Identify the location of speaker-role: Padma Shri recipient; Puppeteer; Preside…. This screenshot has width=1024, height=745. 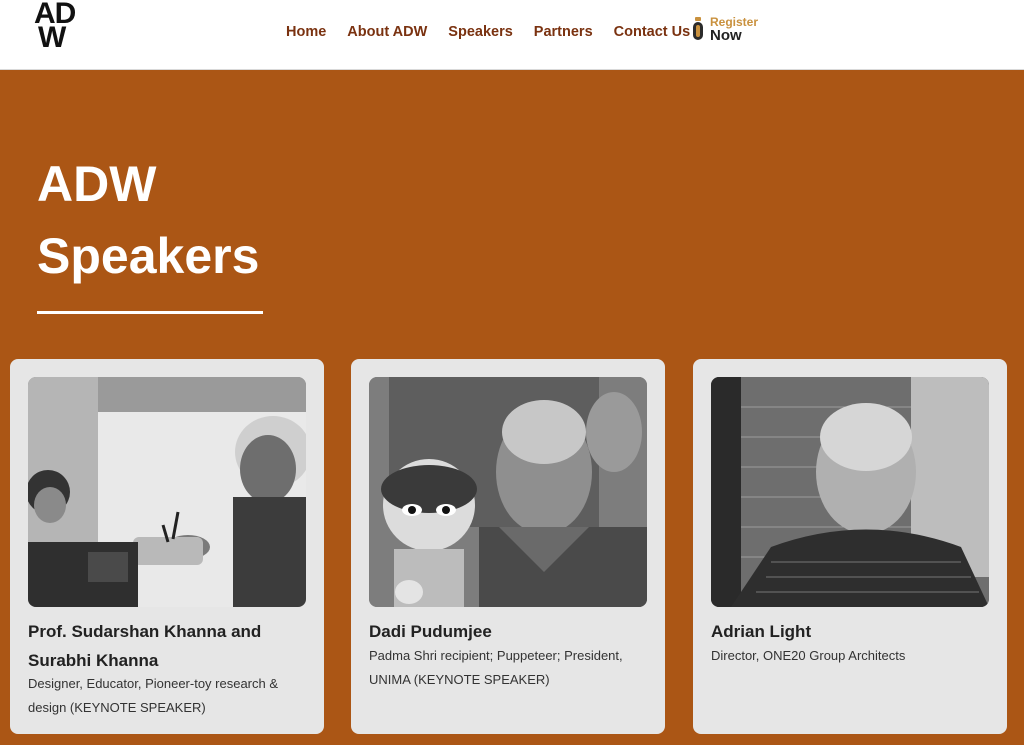
(496, 667).